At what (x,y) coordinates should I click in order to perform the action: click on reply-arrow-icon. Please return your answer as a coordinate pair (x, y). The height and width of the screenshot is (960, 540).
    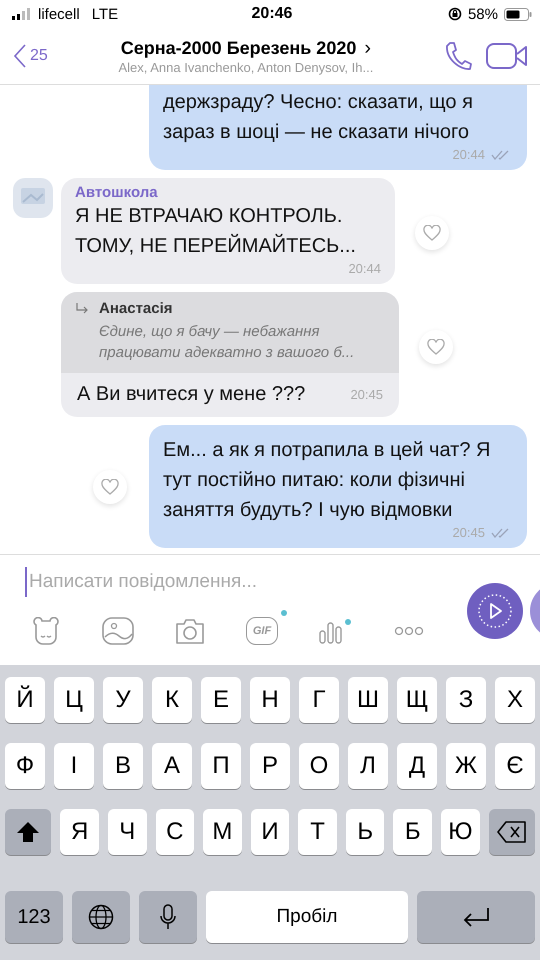
    Looking at the image, I should click on (82, 308).